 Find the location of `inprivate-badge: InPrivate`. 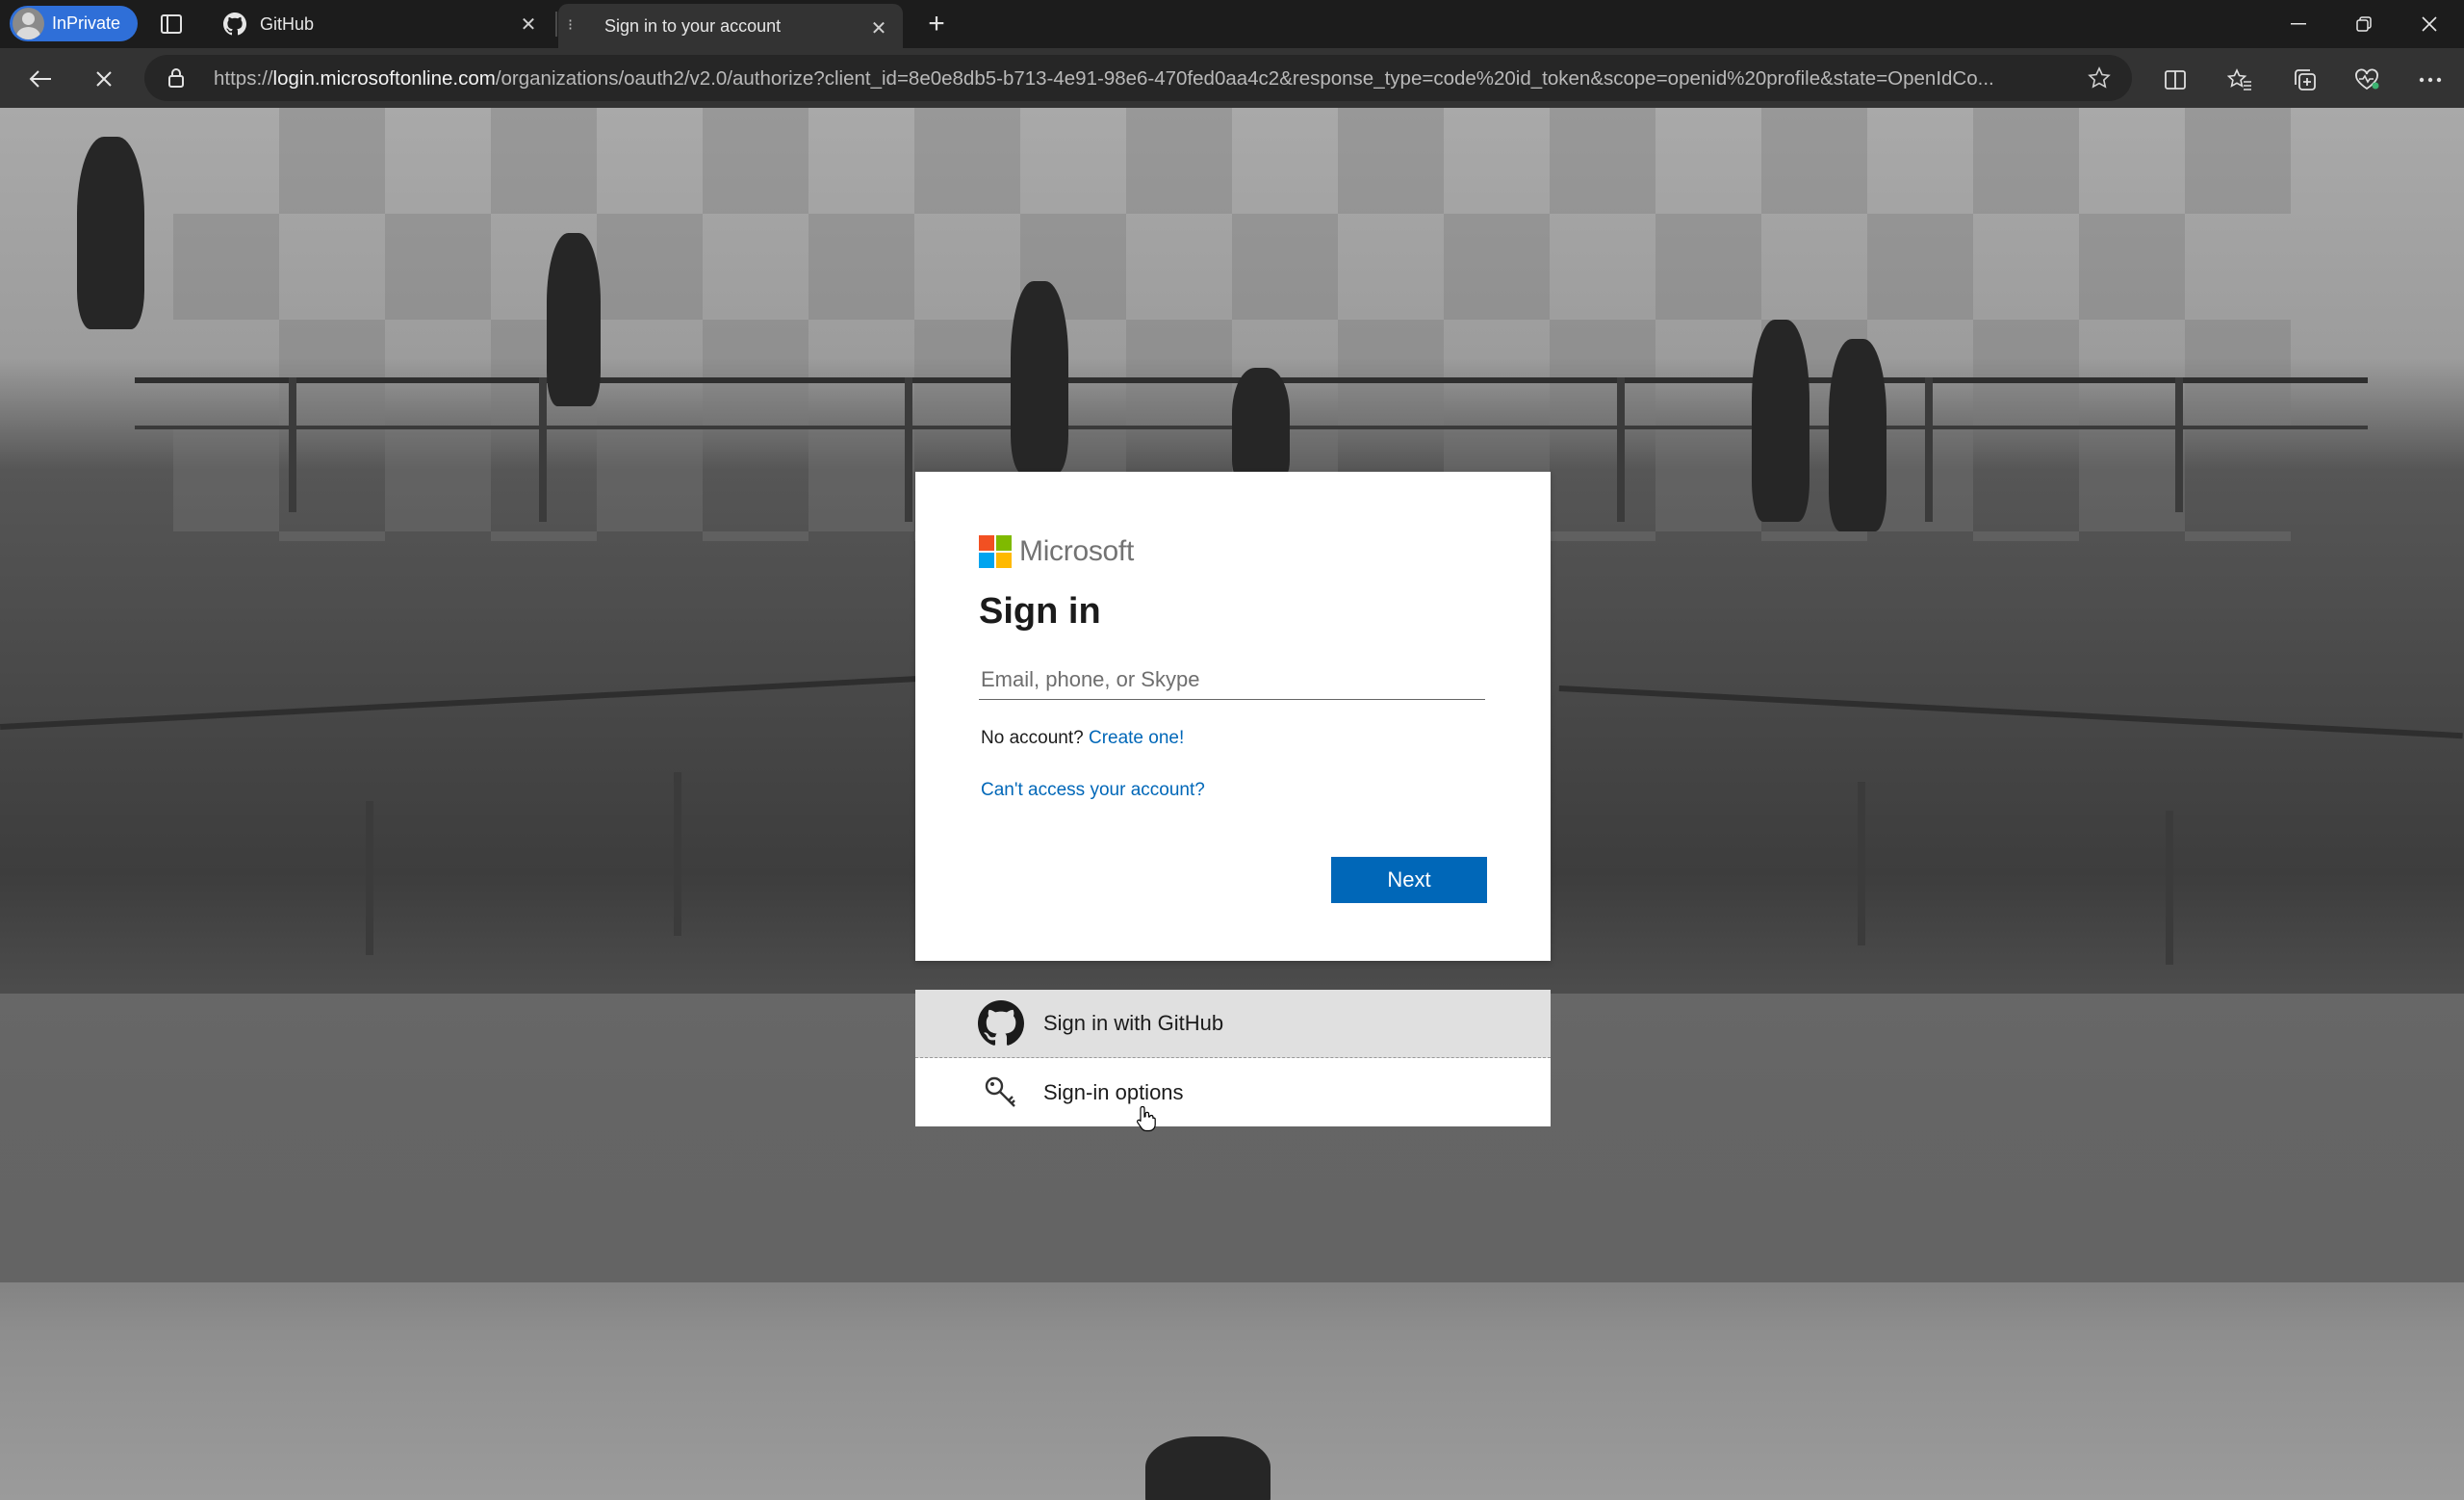

inprivate-badge: InPrivate is located at coordinates (74, 23).